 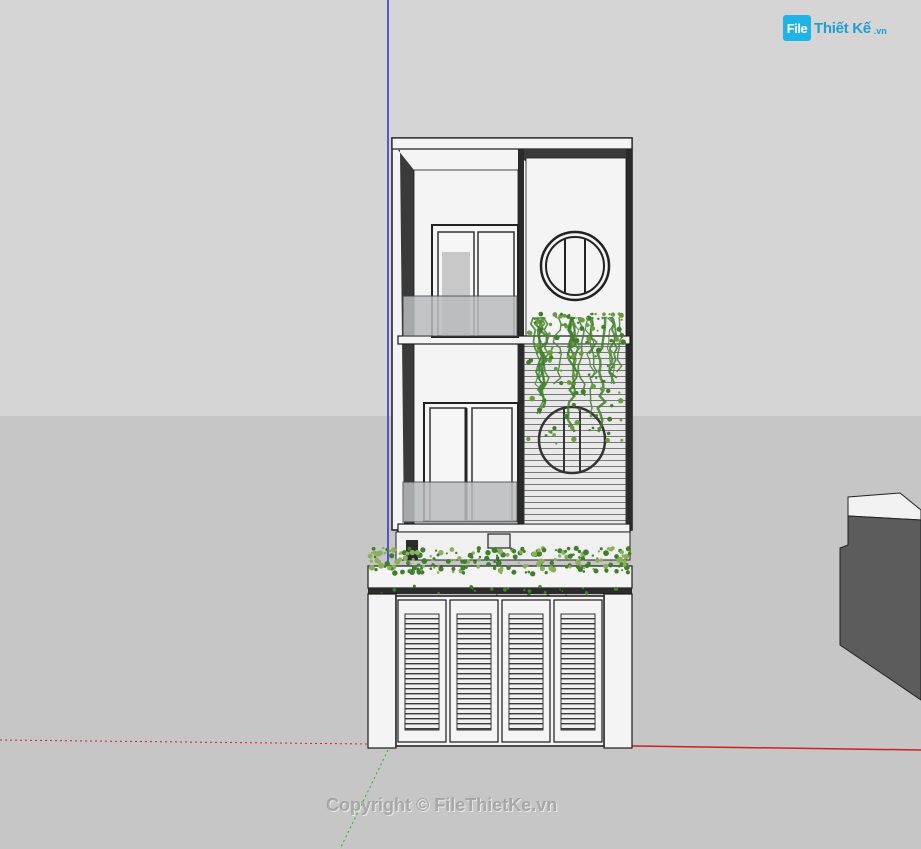 What do you see at coordinates (460, 316) in the screenshot?
I see `upper-glass-railing` at bounding box center [460, 316].